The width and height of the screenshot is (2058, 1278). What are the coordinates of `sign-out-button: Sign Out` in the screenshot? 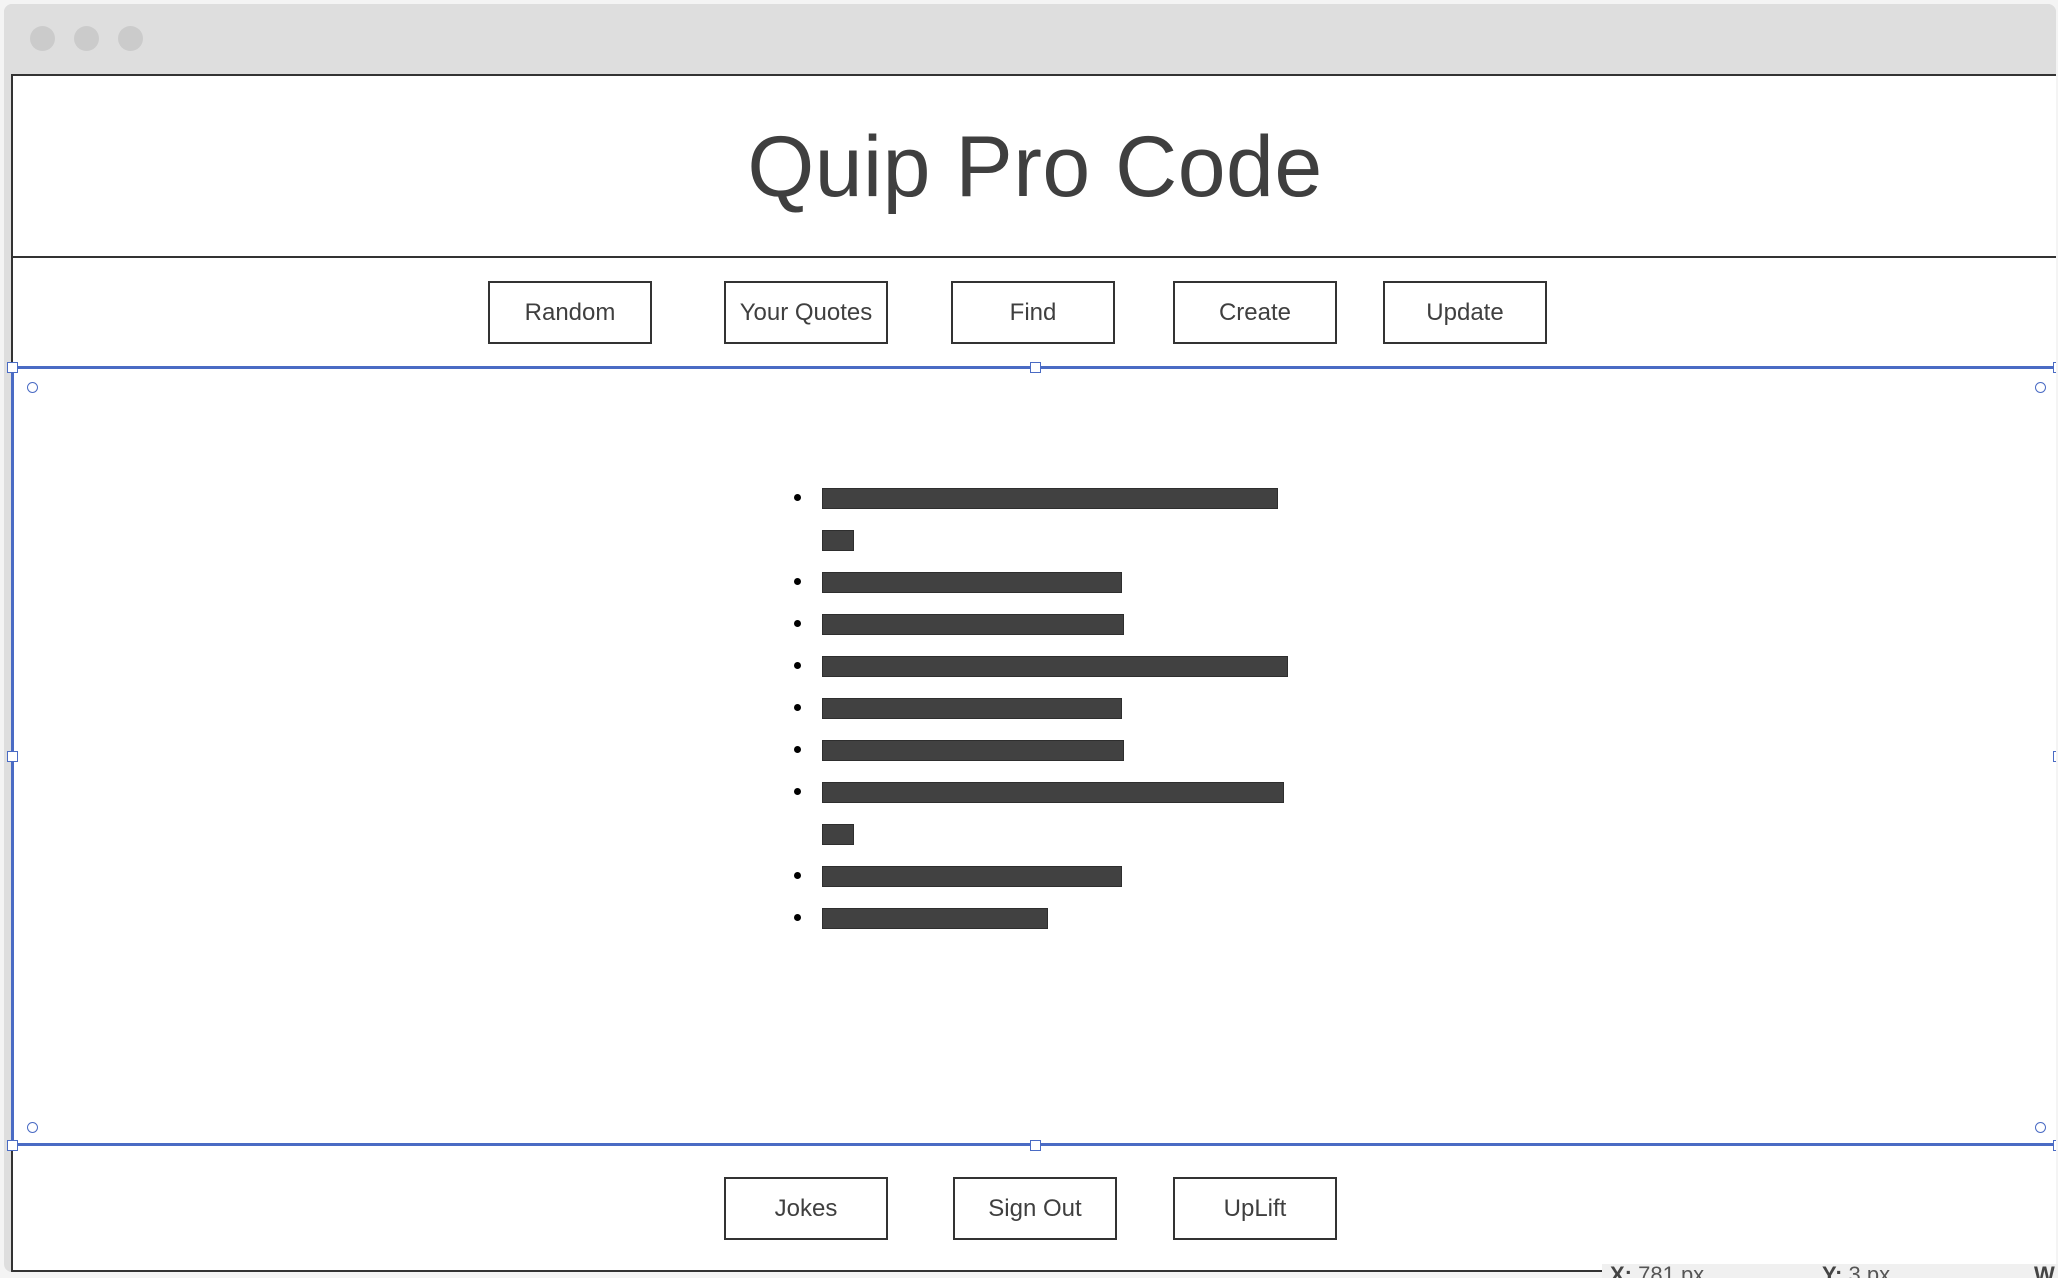 It's located at (1035, 1208).